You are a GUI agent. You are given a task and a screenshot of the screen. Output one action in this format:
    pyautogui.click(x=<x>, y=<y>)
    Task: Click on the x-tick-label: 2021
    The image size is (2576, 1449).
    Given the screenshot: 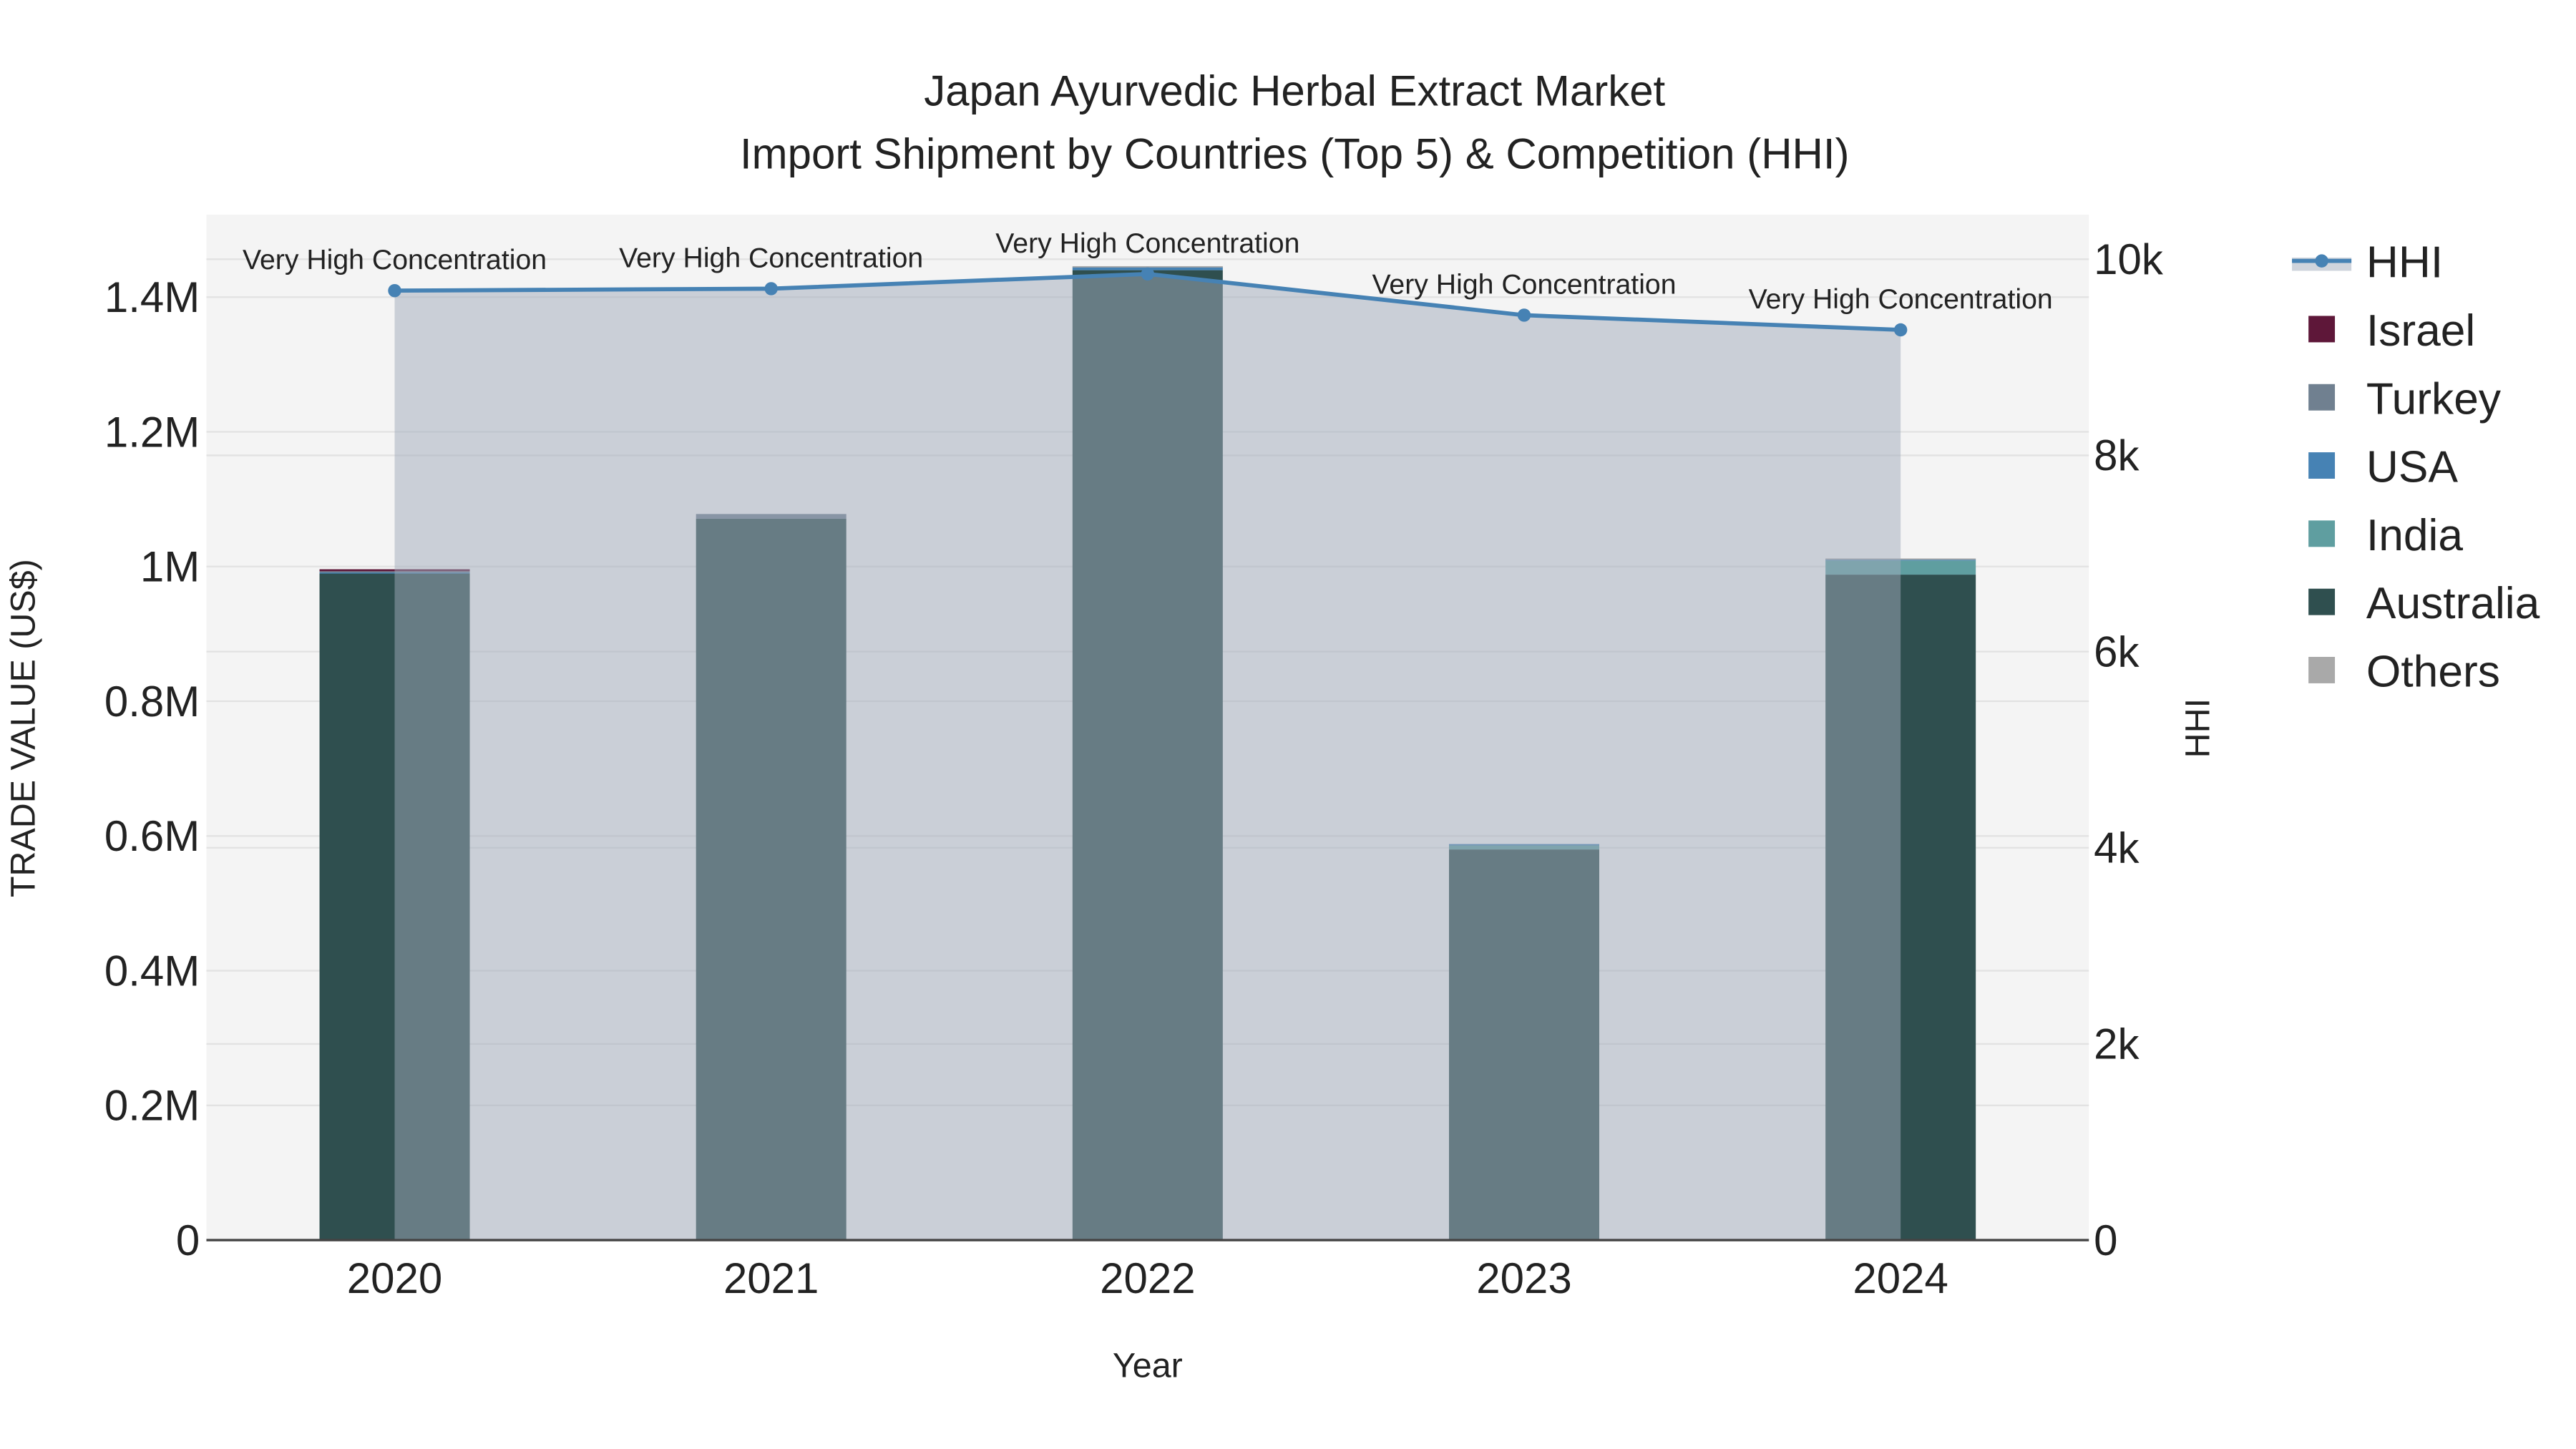 What is the action you would take?
    pyautogui.click(x=771, y=1278)
    